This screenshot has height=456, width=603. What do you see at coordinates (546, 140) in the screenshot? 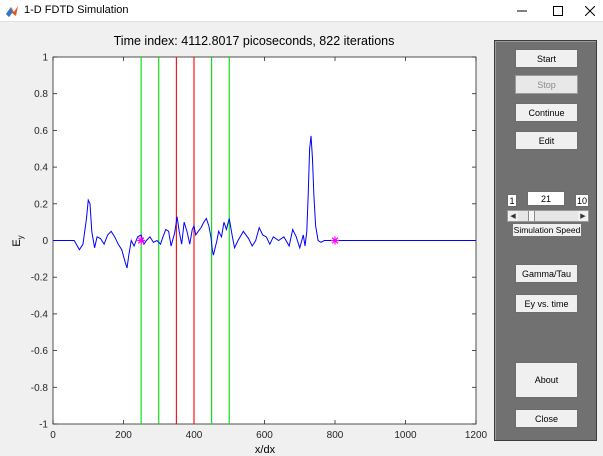
I see `edit-button: Edit` at bounding box center [546, 140].